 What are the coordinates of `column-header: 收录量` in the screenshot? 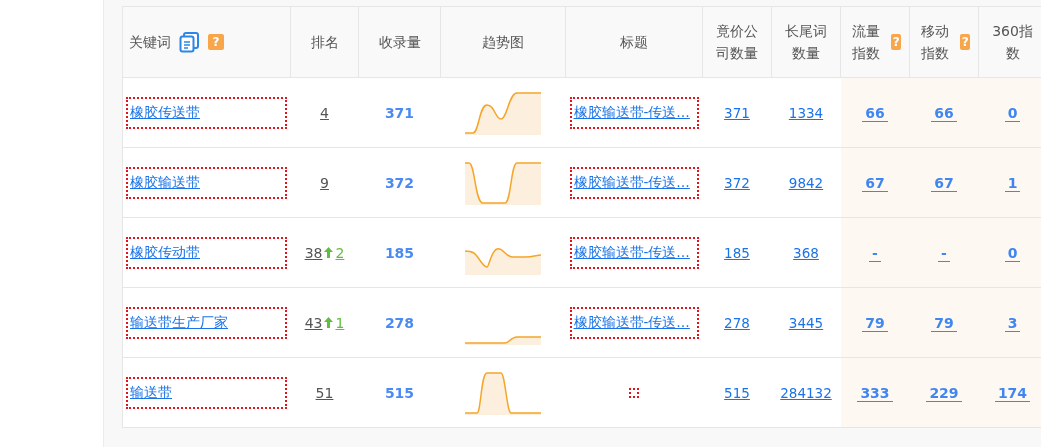 It's located at (399, 42).